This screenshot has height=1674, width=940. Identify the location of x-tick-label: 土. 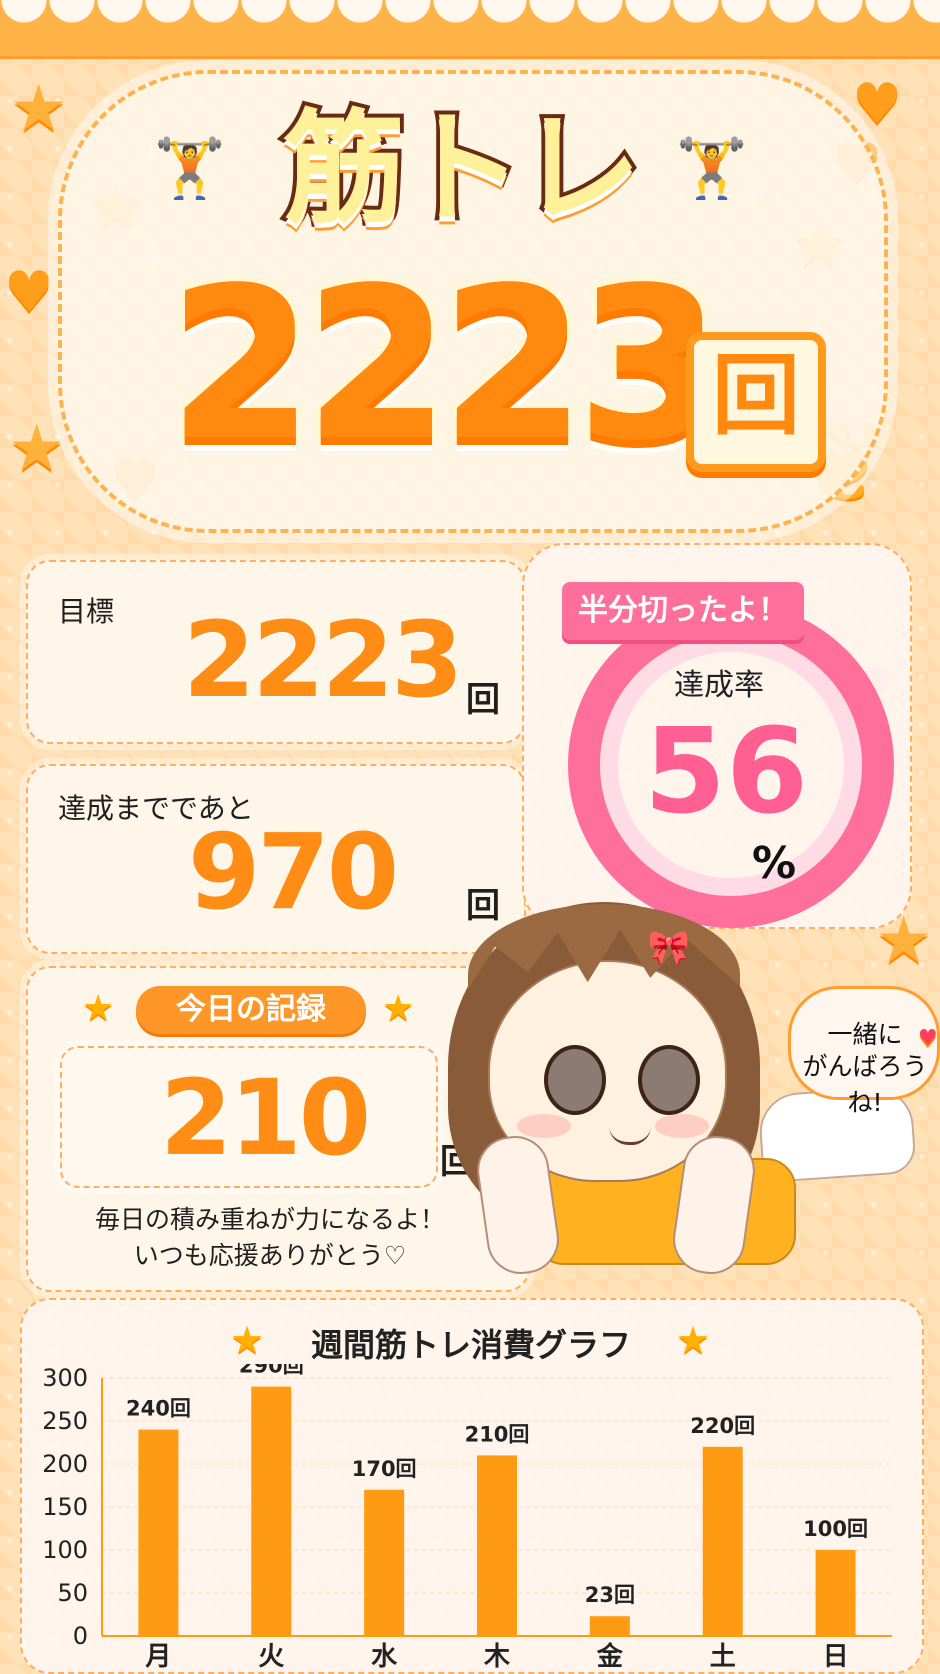
(723, 1656).